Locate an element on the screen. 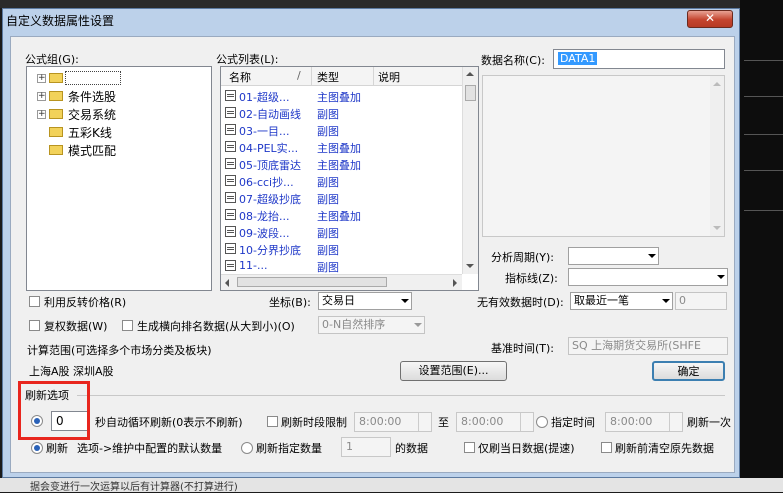 The image size is (783, 493). description-scrollbar is located at coordinates (717, 156).